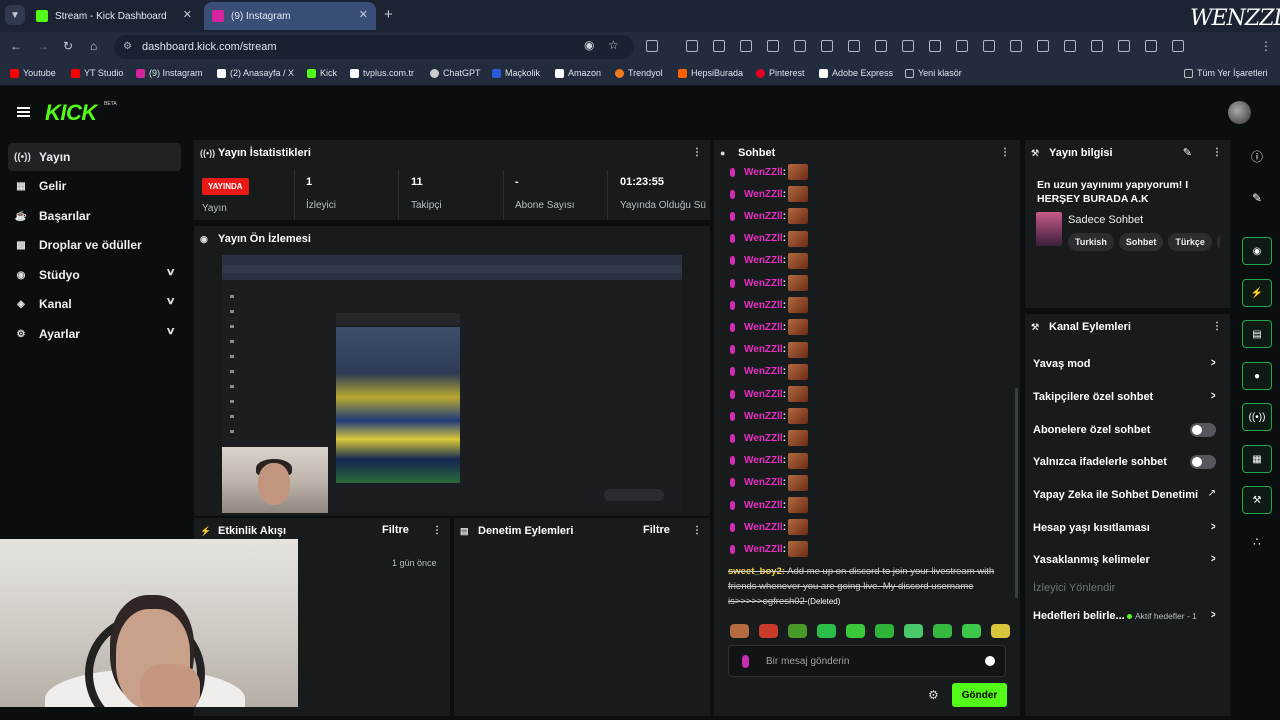 The height and width of the screenshot is (720, 1280). What do you see at coordinates (374, 47) in the screenshot?
I see `address-bar: ⚙ dashboard.kick.com/stream` at bounding box center [374, 47].